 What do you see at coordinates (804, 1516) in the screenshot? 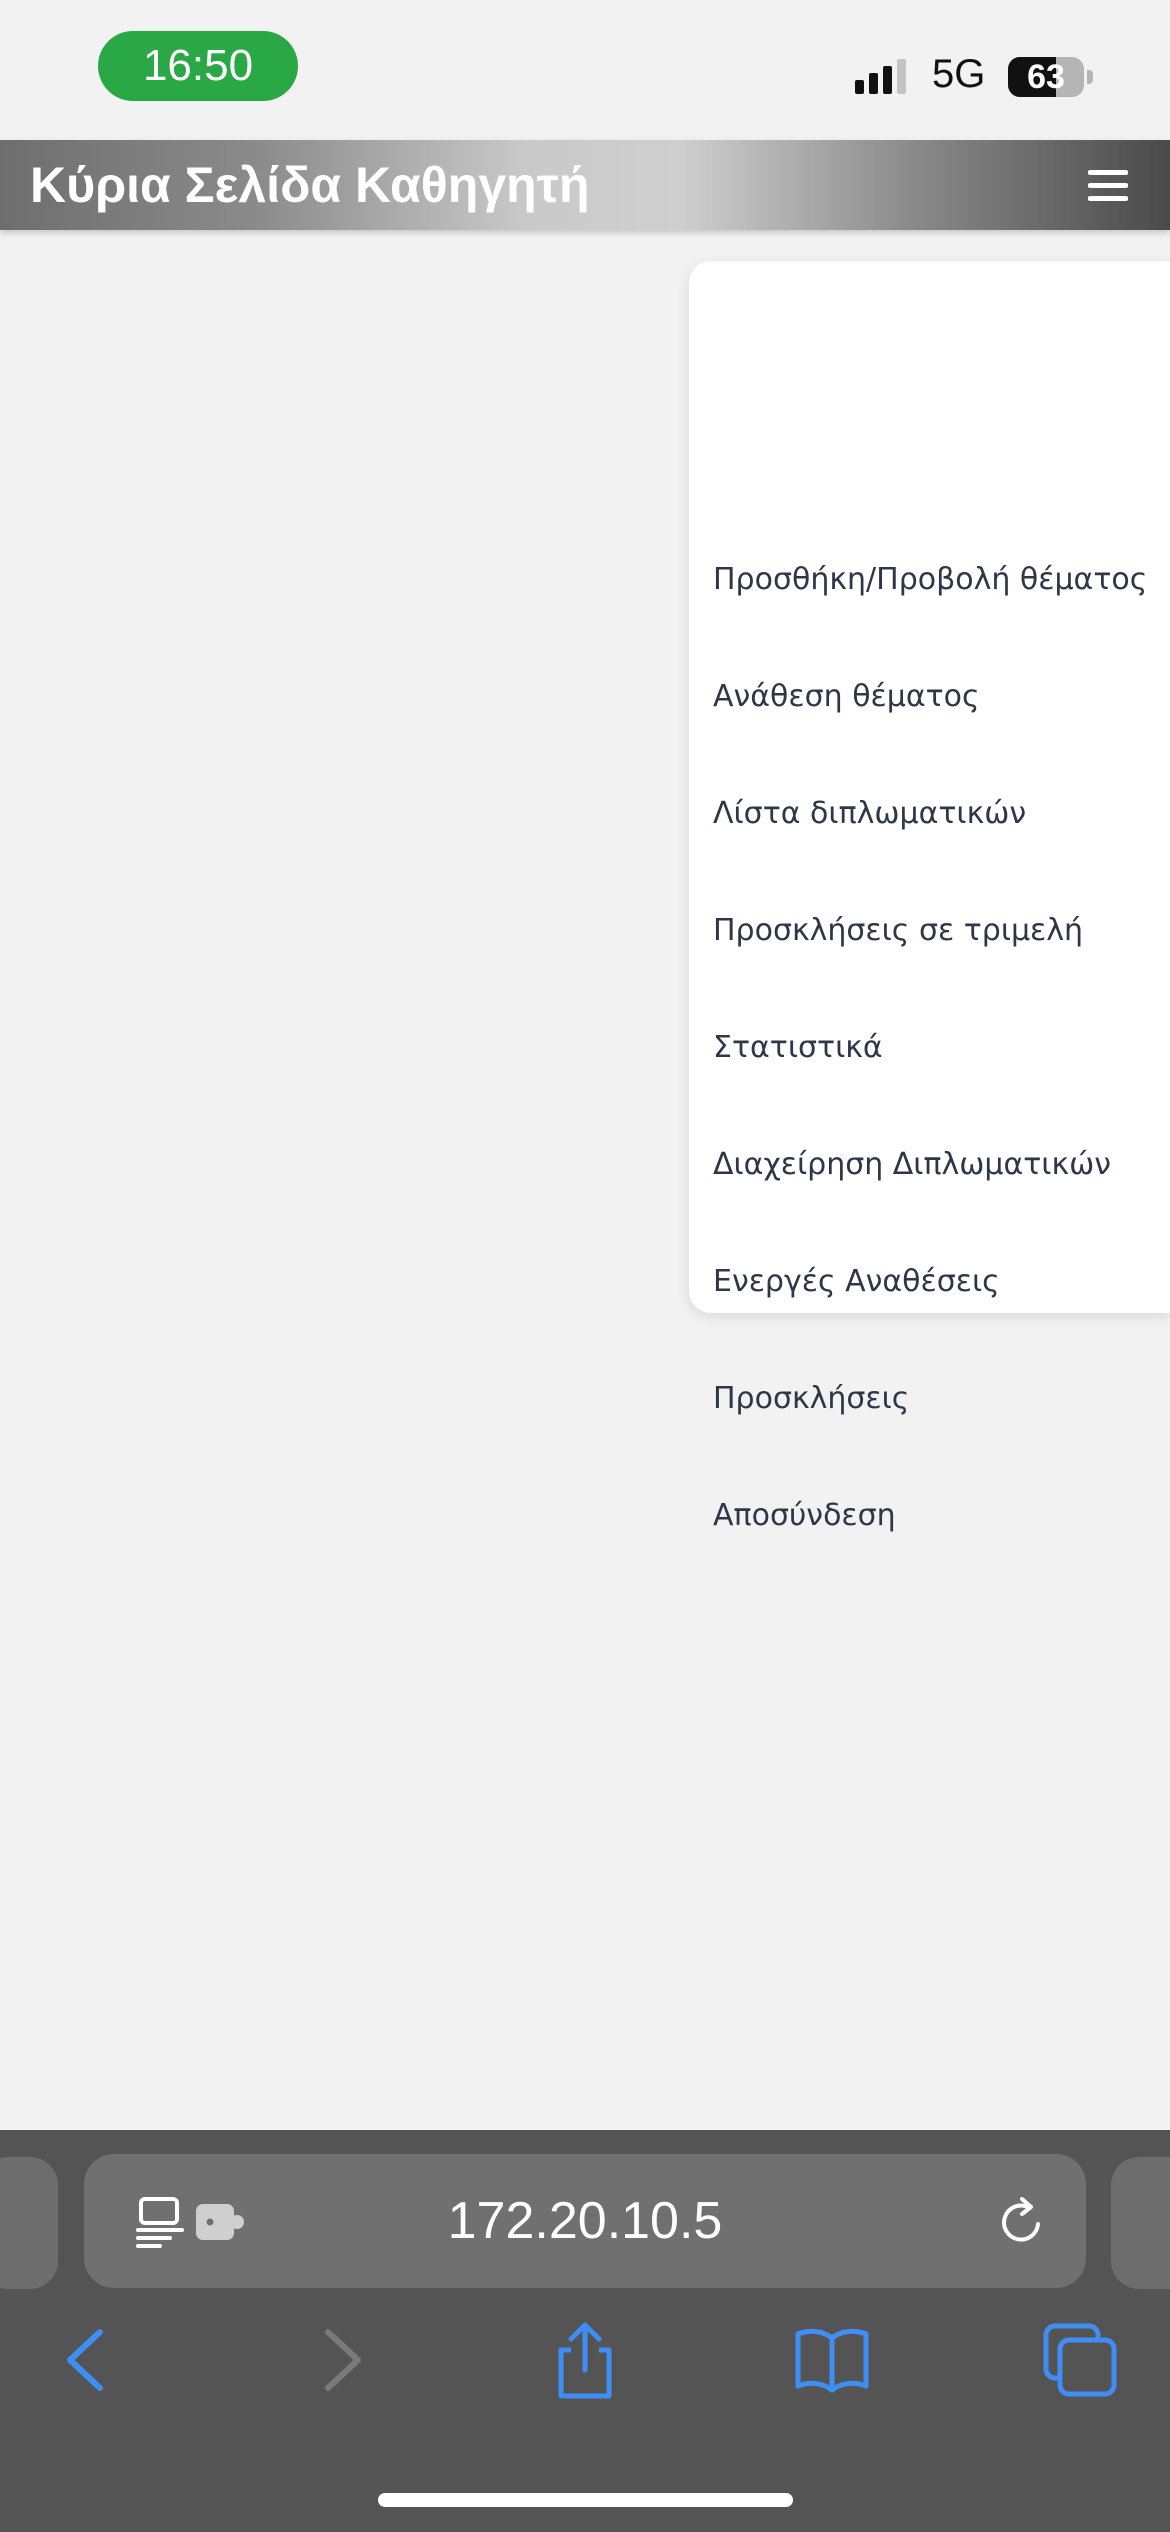
I see `menu-item-logout: Αποσύνδεση` at bounding box center [804, 1516].